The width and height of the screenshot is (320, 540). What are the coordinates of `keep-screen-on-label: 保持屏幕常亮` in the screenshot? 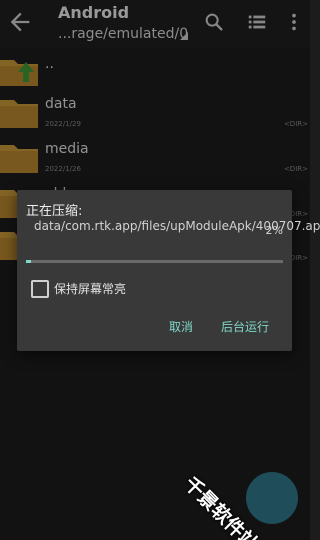 It's located at (90, 288).